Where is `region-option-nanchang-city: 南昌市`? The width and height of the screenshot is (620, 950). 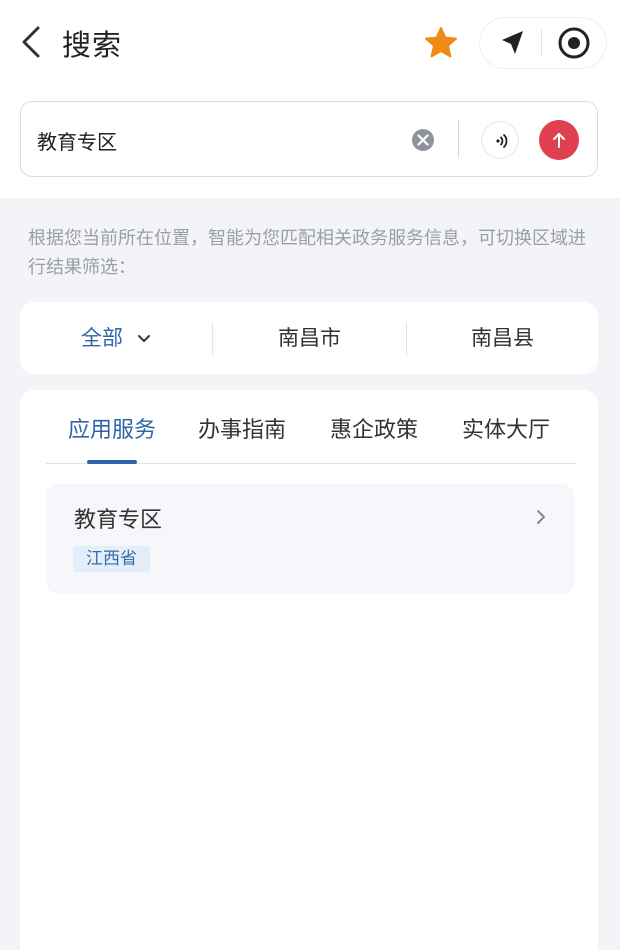
region-option-nanchang-city: 南昌市 is located at coordinates (309, 338).